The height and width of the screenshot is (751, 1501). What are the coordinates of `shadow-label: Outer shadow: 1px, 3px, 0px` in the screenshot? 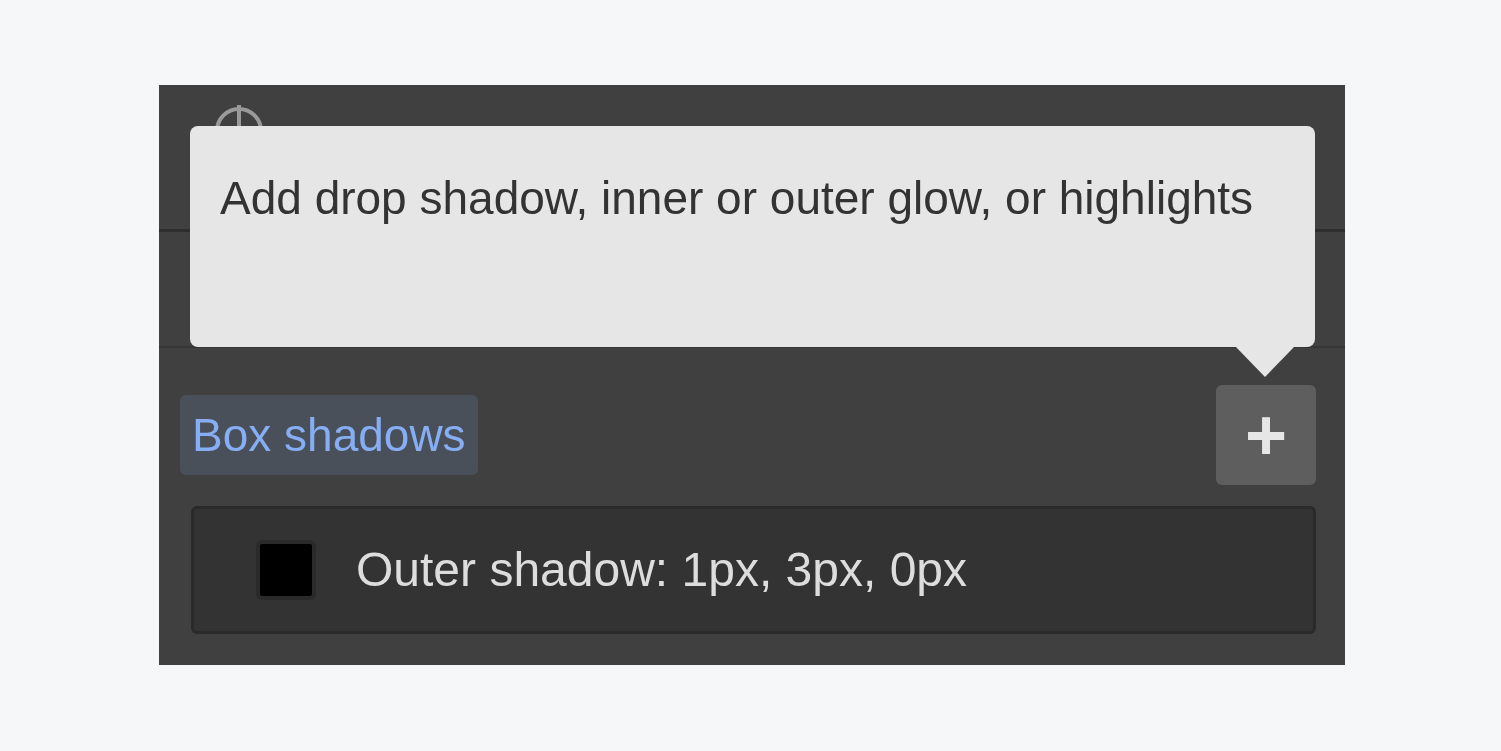 It's located at (661, 570).